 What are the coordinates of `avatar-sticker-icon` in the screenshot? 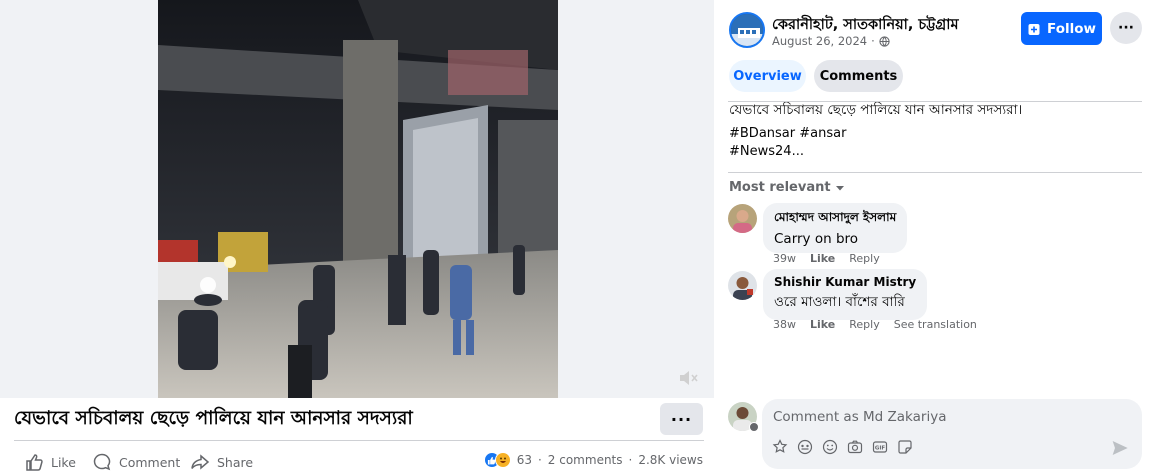 It's located at (780, 447).